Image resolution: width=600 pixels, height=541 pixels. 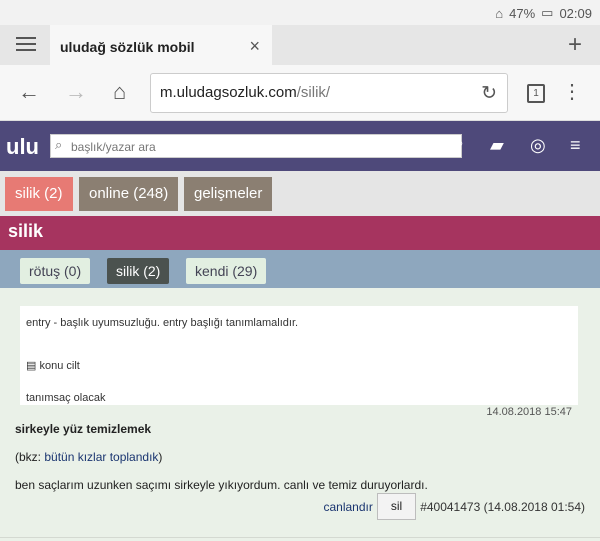 What do you see at coordinates (26, 231) in the screenshot?
I see `page-title: silik` at bounding box center [26, 231].